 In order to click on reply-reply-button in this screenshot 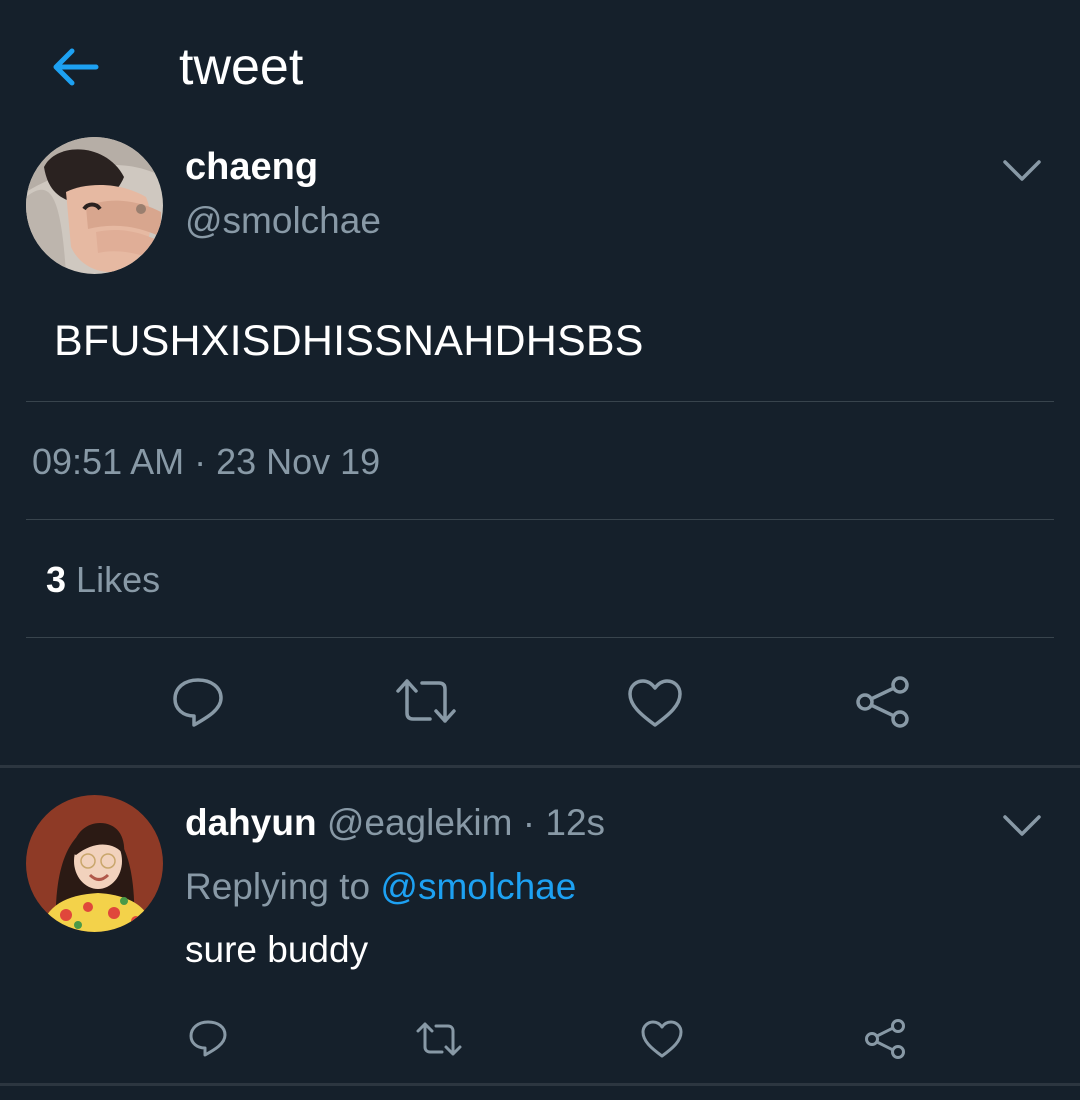, I will do `click(208, 1039)`.